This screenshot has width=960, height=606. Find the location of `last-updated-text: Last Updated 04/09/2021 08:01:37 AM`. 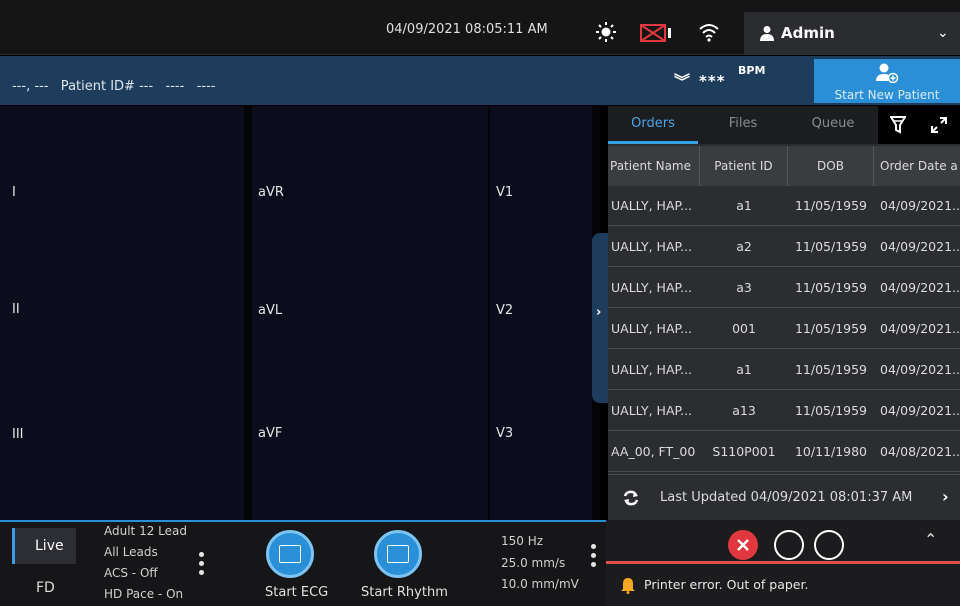

last-updated-text: Last Updated 04/09/2021 08:01:37 AM is located at coordinates (786, 497).